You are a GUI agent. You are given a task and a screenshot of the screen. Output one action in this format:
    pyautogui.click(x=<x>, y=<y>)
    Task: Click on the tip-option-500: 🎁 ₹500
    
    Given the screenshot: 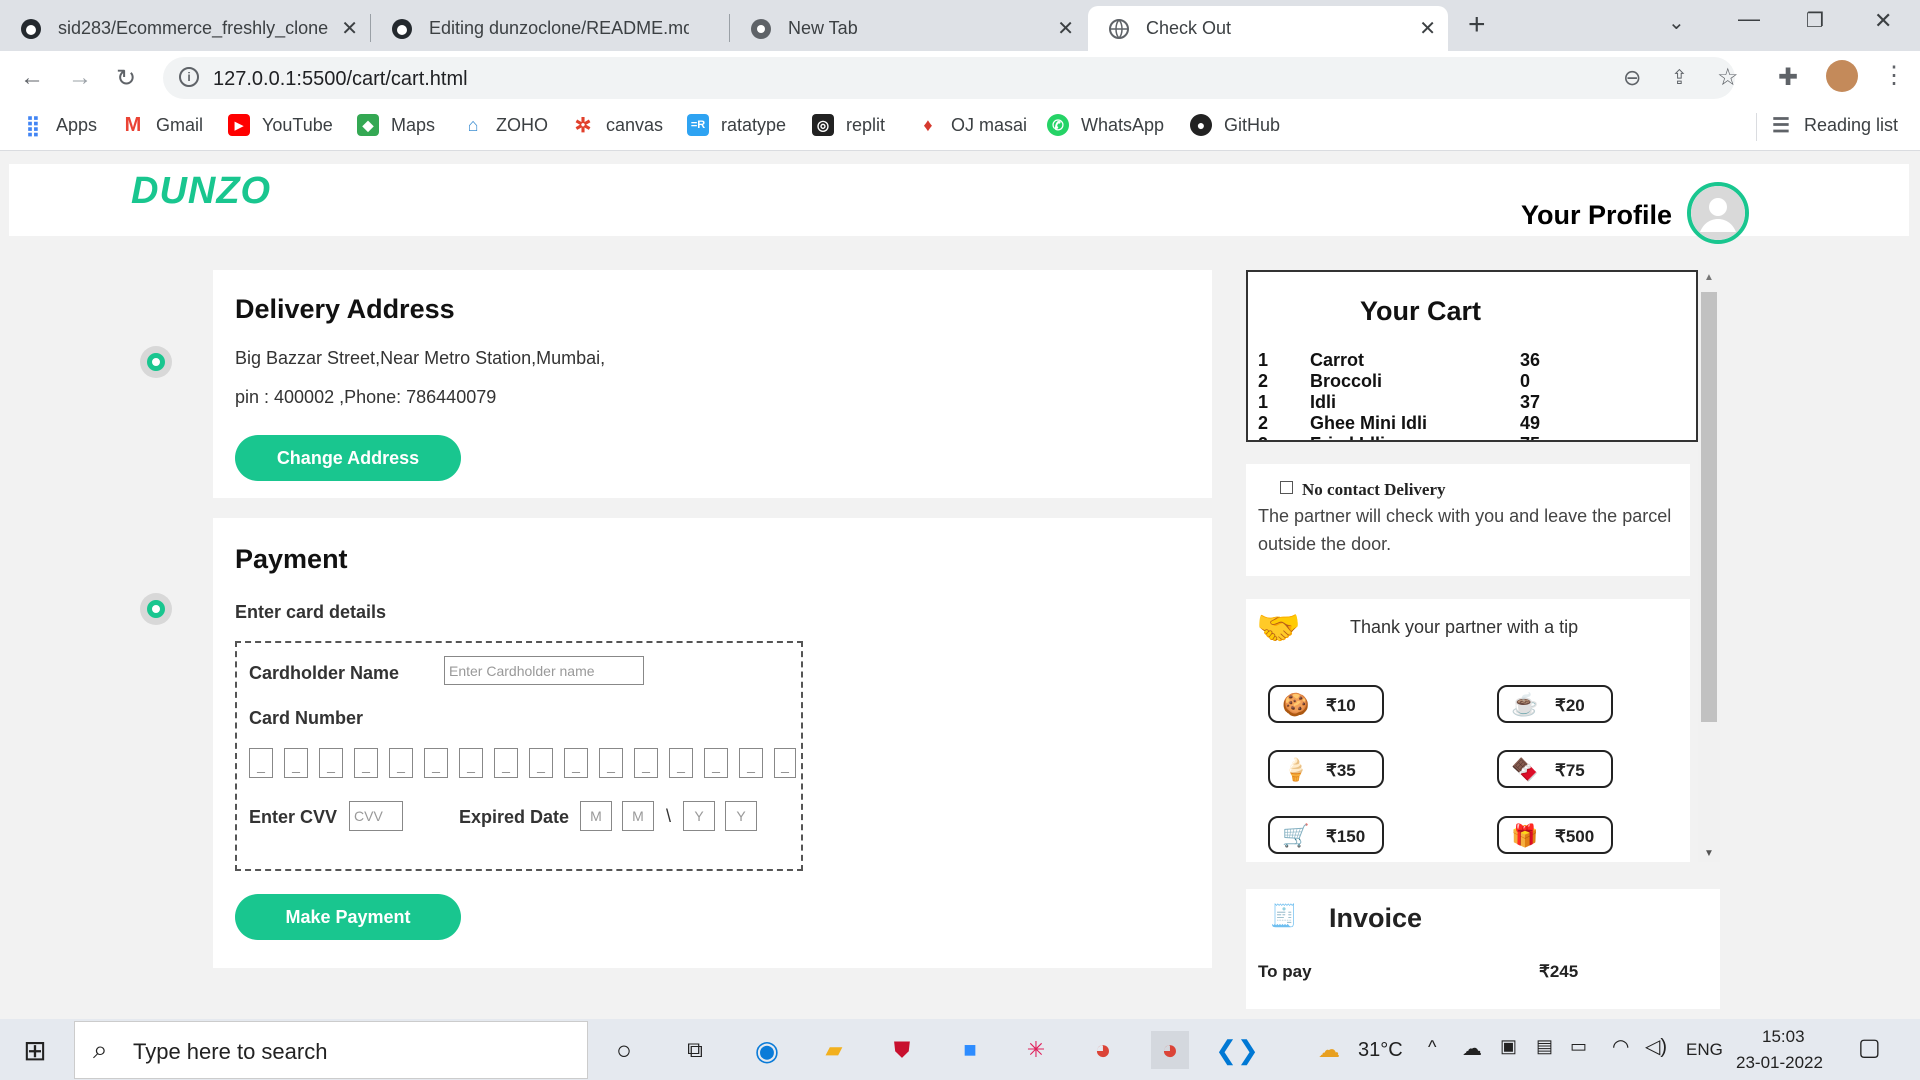 What is the action you would take?
    pyautogui.click(x=1555, y=835)
    